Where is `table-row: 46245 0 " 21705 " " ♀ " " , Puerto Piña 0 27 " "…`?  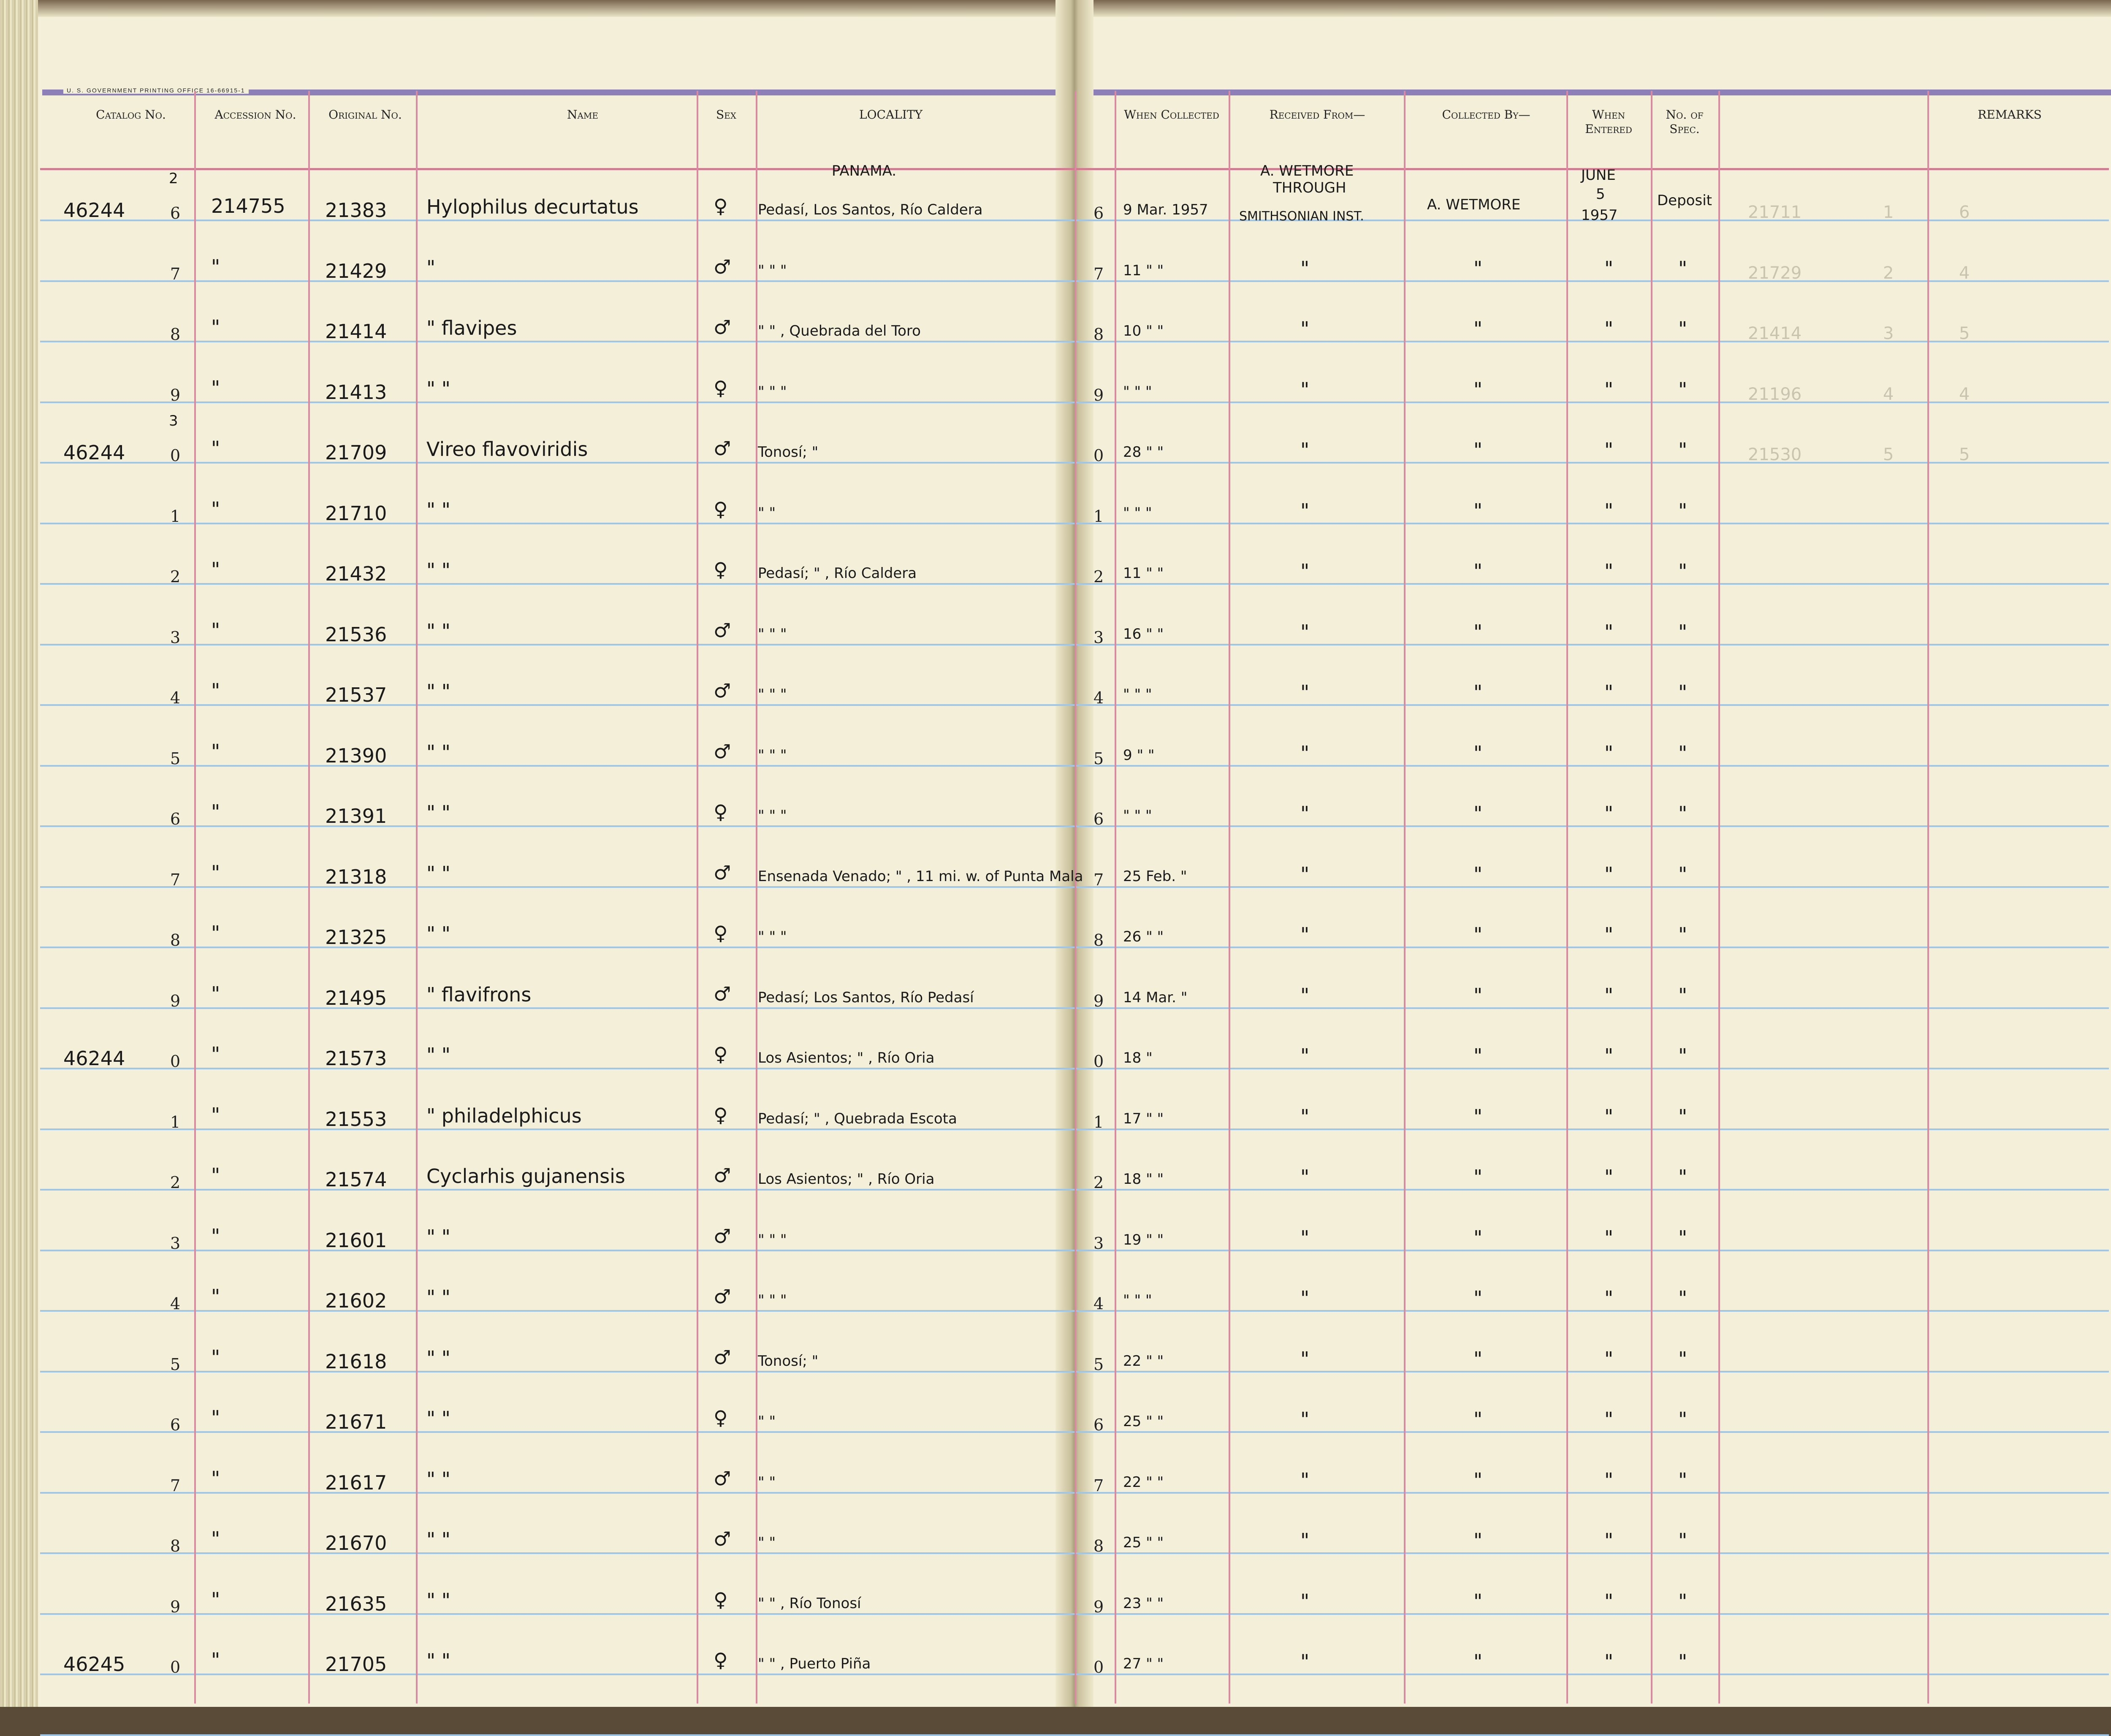
table-row: 46245 0 " 21705 " " ♀ " " , Puerto Piña 0 27 " "… is located at coordinates (1055, 1680).